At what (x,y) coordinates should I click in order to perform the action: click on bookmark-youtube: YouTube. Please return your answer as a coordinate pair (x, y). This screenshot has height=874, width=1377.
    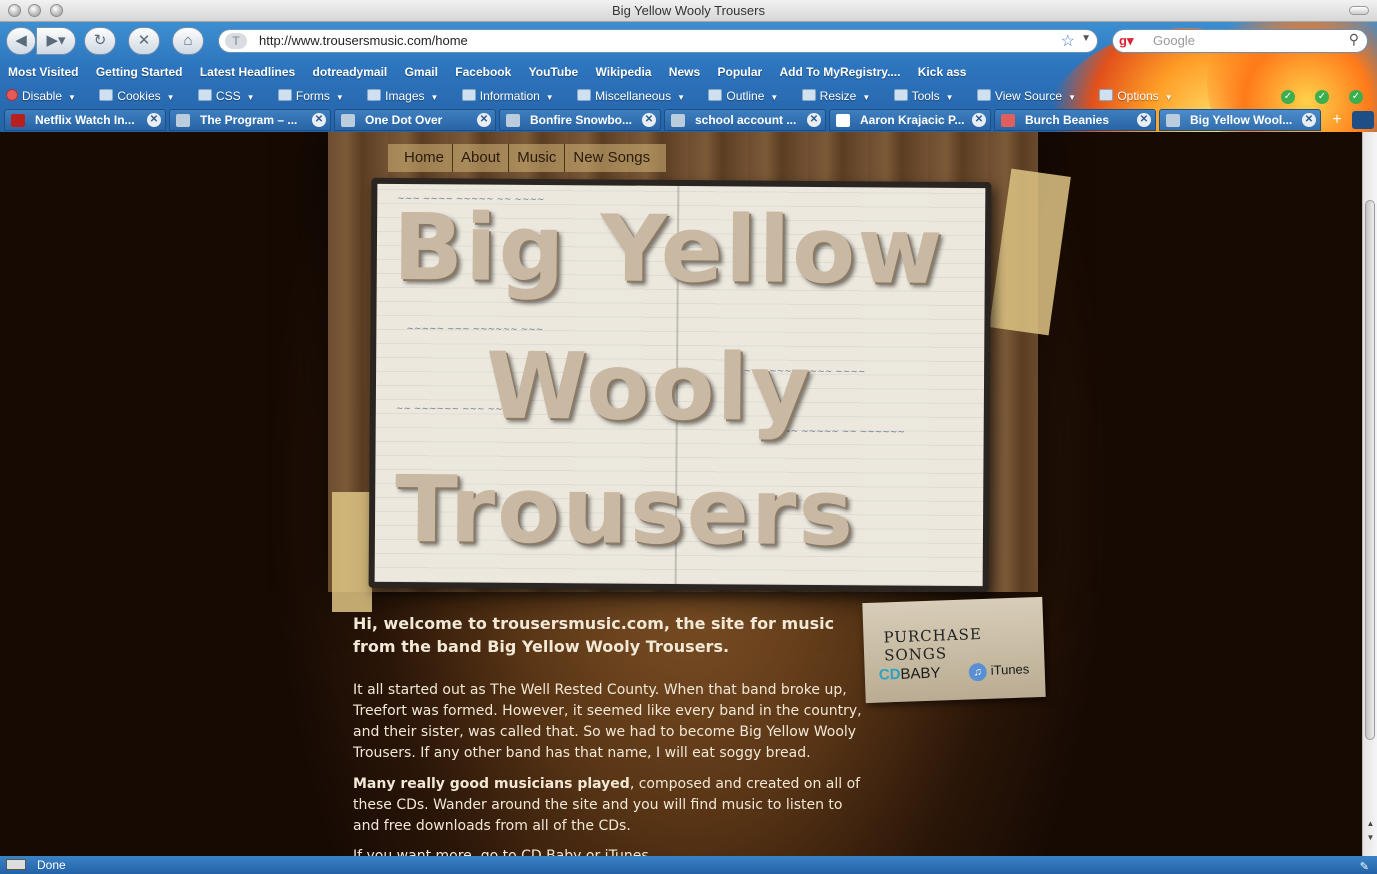
    Looking at the image, I should click on (554, 72).